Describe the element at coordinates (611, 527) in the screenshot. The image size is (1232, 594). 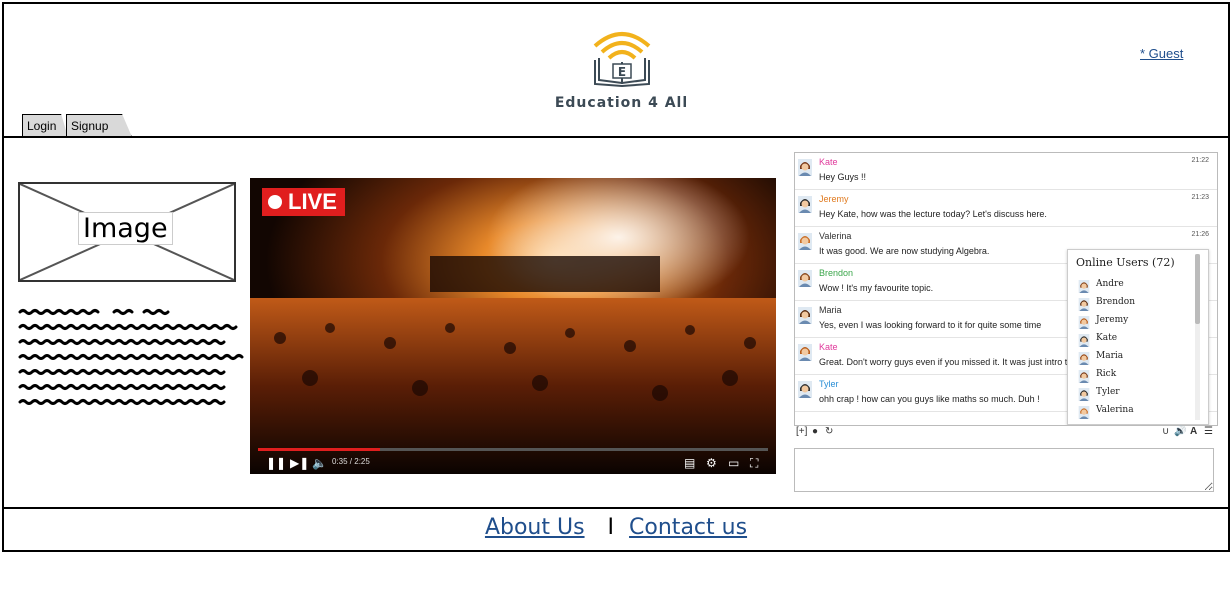
I see `footer-separator: I` at that location.